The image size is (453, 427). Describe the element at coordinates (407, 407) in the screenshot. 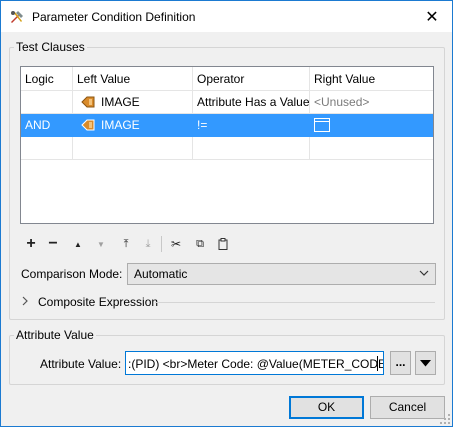

I see `cancel-button: Cancel` at that location.